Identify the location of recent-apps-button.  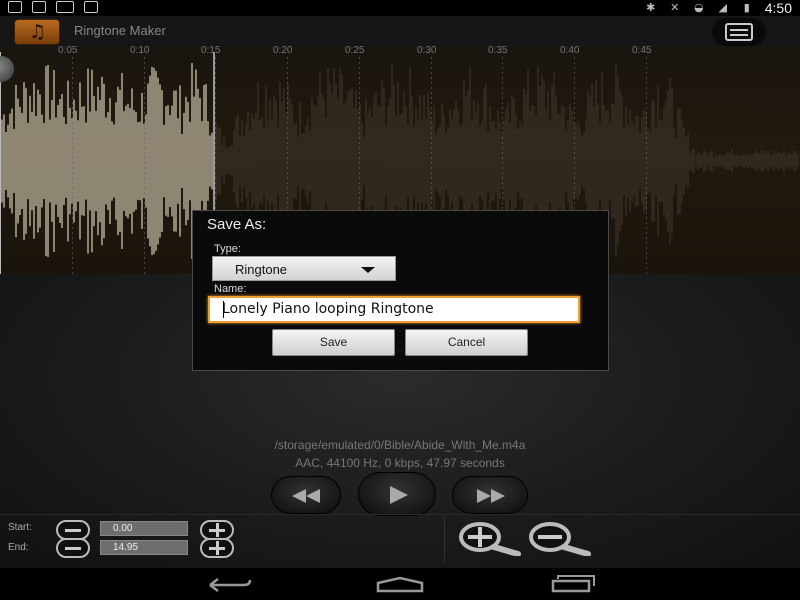
(573, 584).